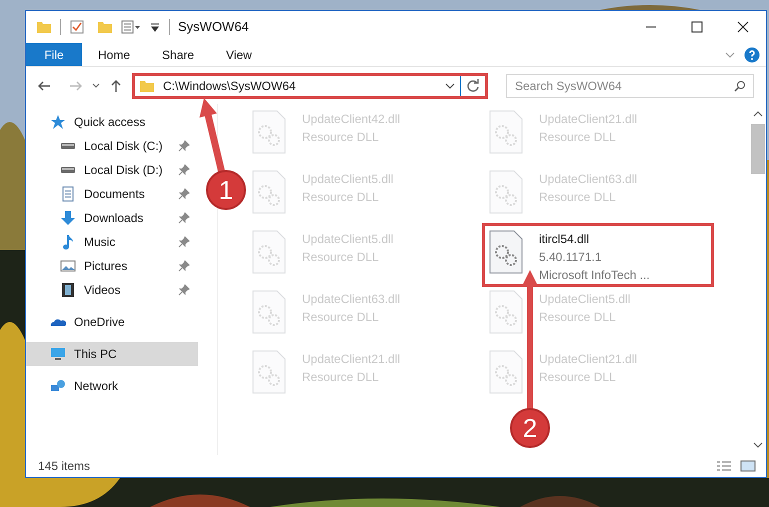 Image resolution: width=769 pixels, height=507 pixels. I want to click on search-field: Search SysWOW64, so click(630, 86).